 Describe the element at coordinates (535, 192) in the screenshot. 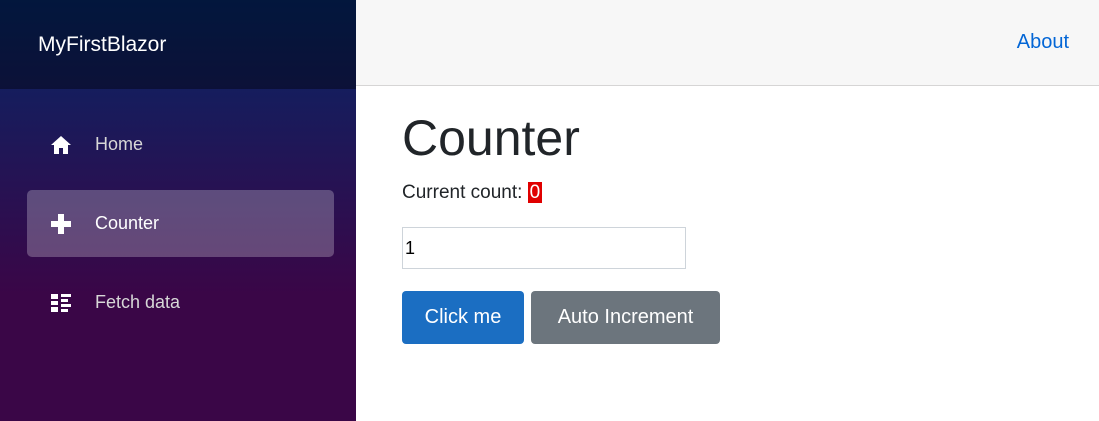

I see `count-value: 0` at that location.